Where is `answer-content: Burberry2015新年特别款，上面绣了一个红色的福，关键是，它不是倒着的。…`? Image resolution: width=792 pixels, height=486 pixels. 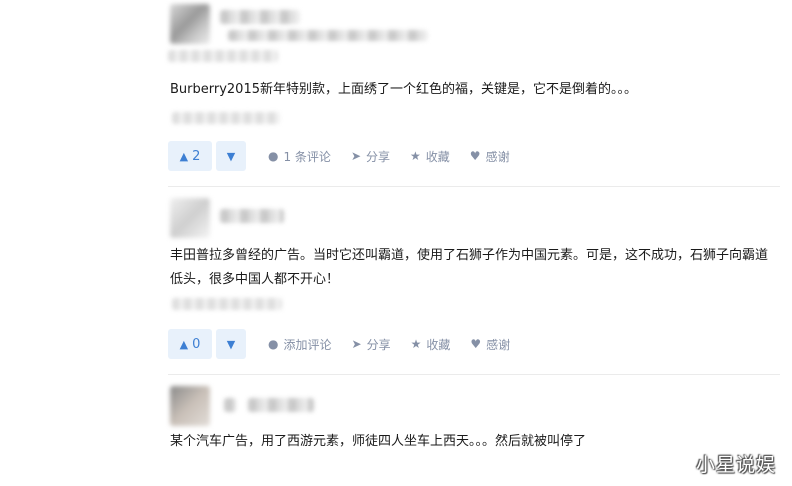 answer-content: Burberry2015新年特别款，上面绣了一个红色的福，关键是，它不是倒着的。… is located at coordinates (403, 89).